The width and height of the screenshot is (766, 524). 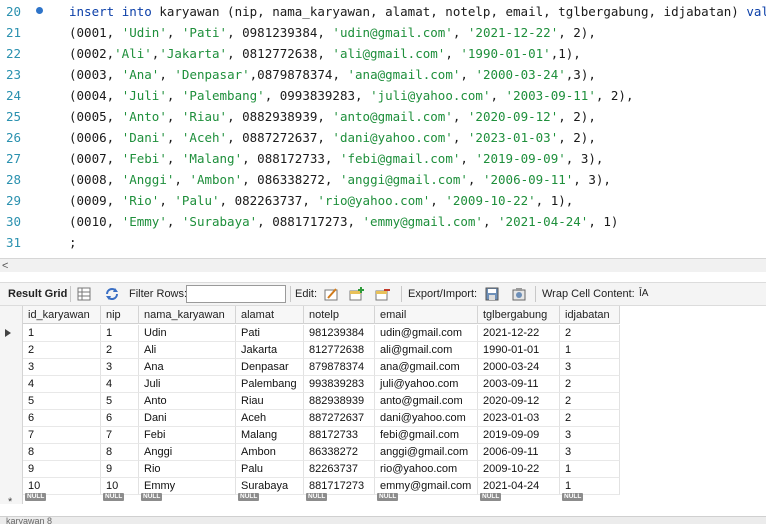 What do you see at coordinates (426, 401) in the screenshot?
I see `table-cell-email: anto@gmail.com` at bounding box center [426, 401].